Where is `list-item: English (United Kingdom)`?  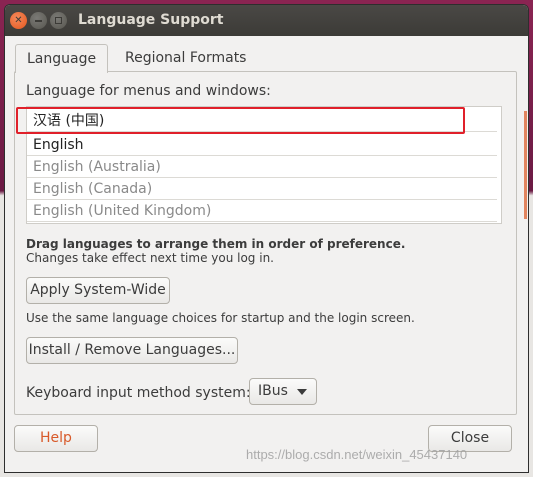 list-item: English (United Kingdom) is located at coordinates (262, 211).